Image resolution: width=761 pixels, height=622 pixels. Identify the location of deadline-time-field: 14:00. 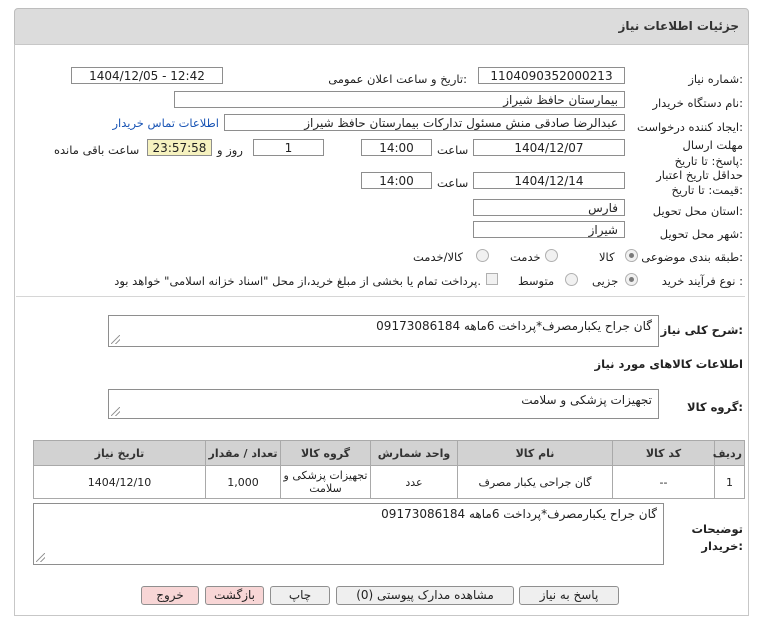
(396, 147).